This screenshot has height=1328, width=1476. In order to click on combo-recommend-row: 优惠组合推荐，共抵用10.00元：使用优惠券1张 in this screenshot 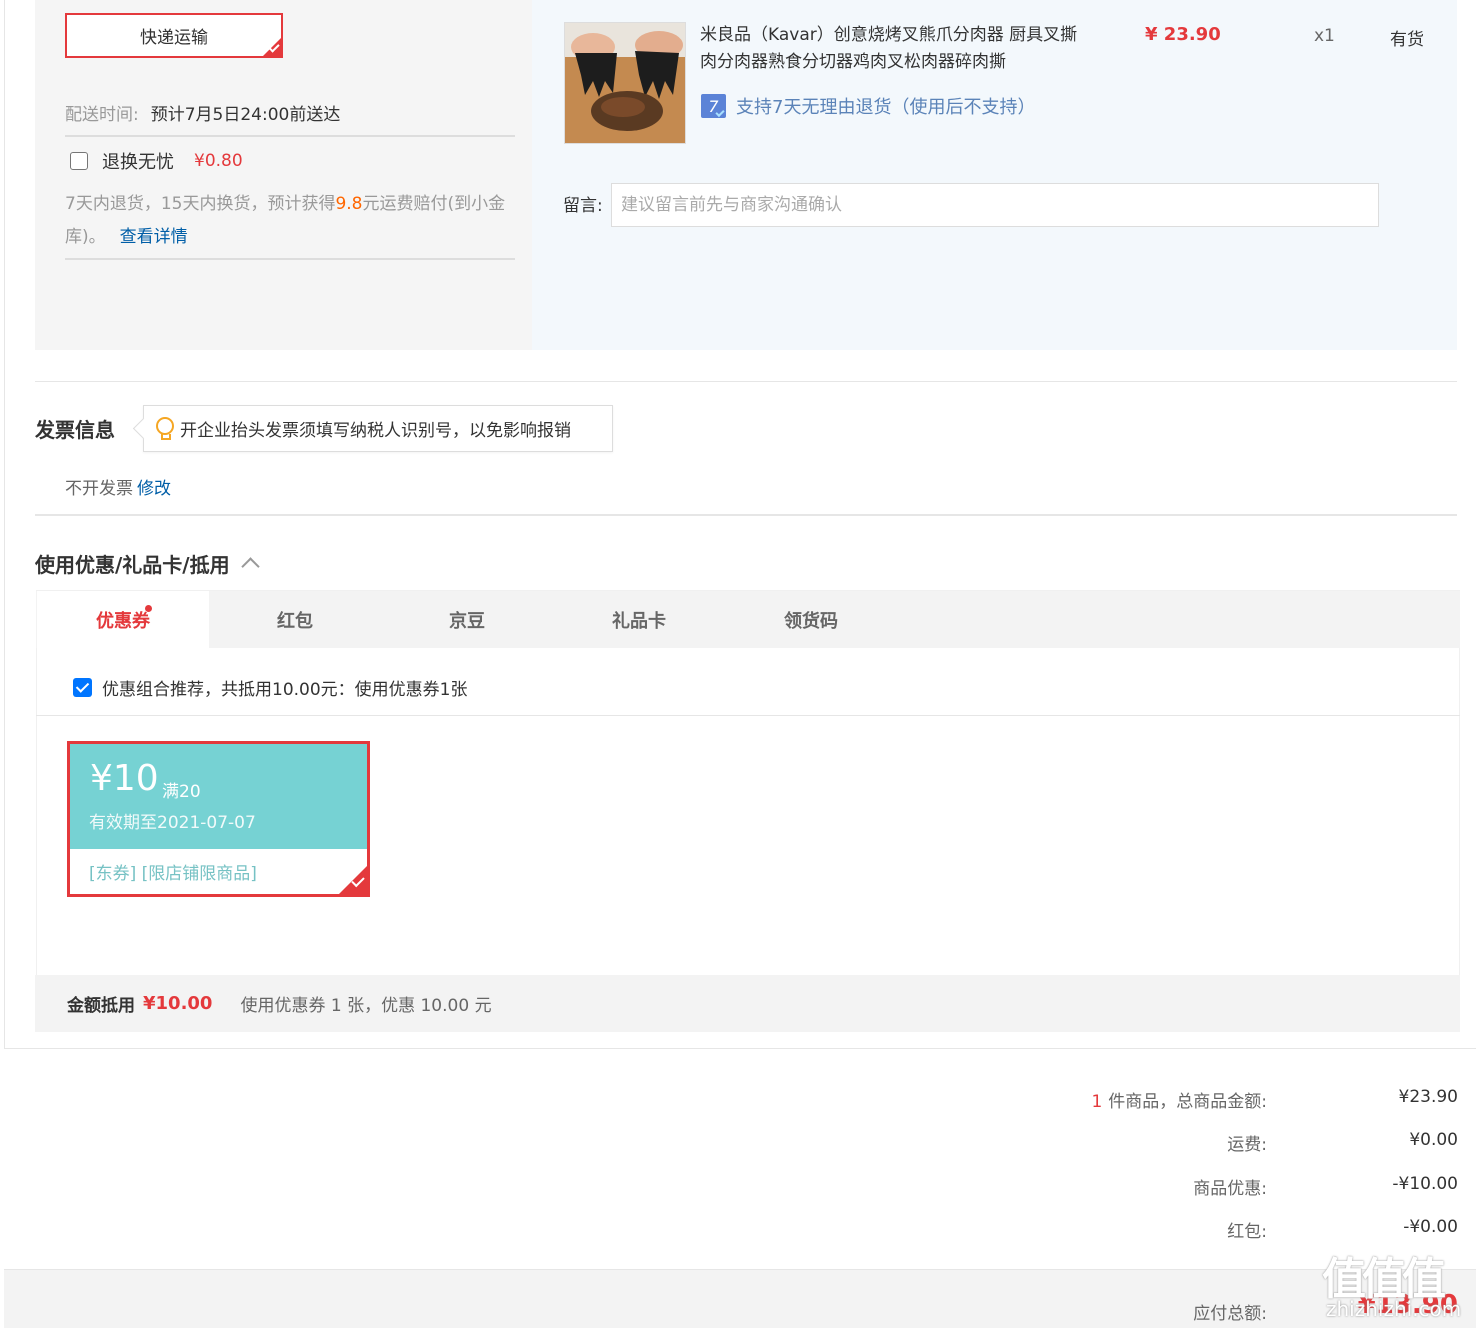, I will do `click(270, 687)`.